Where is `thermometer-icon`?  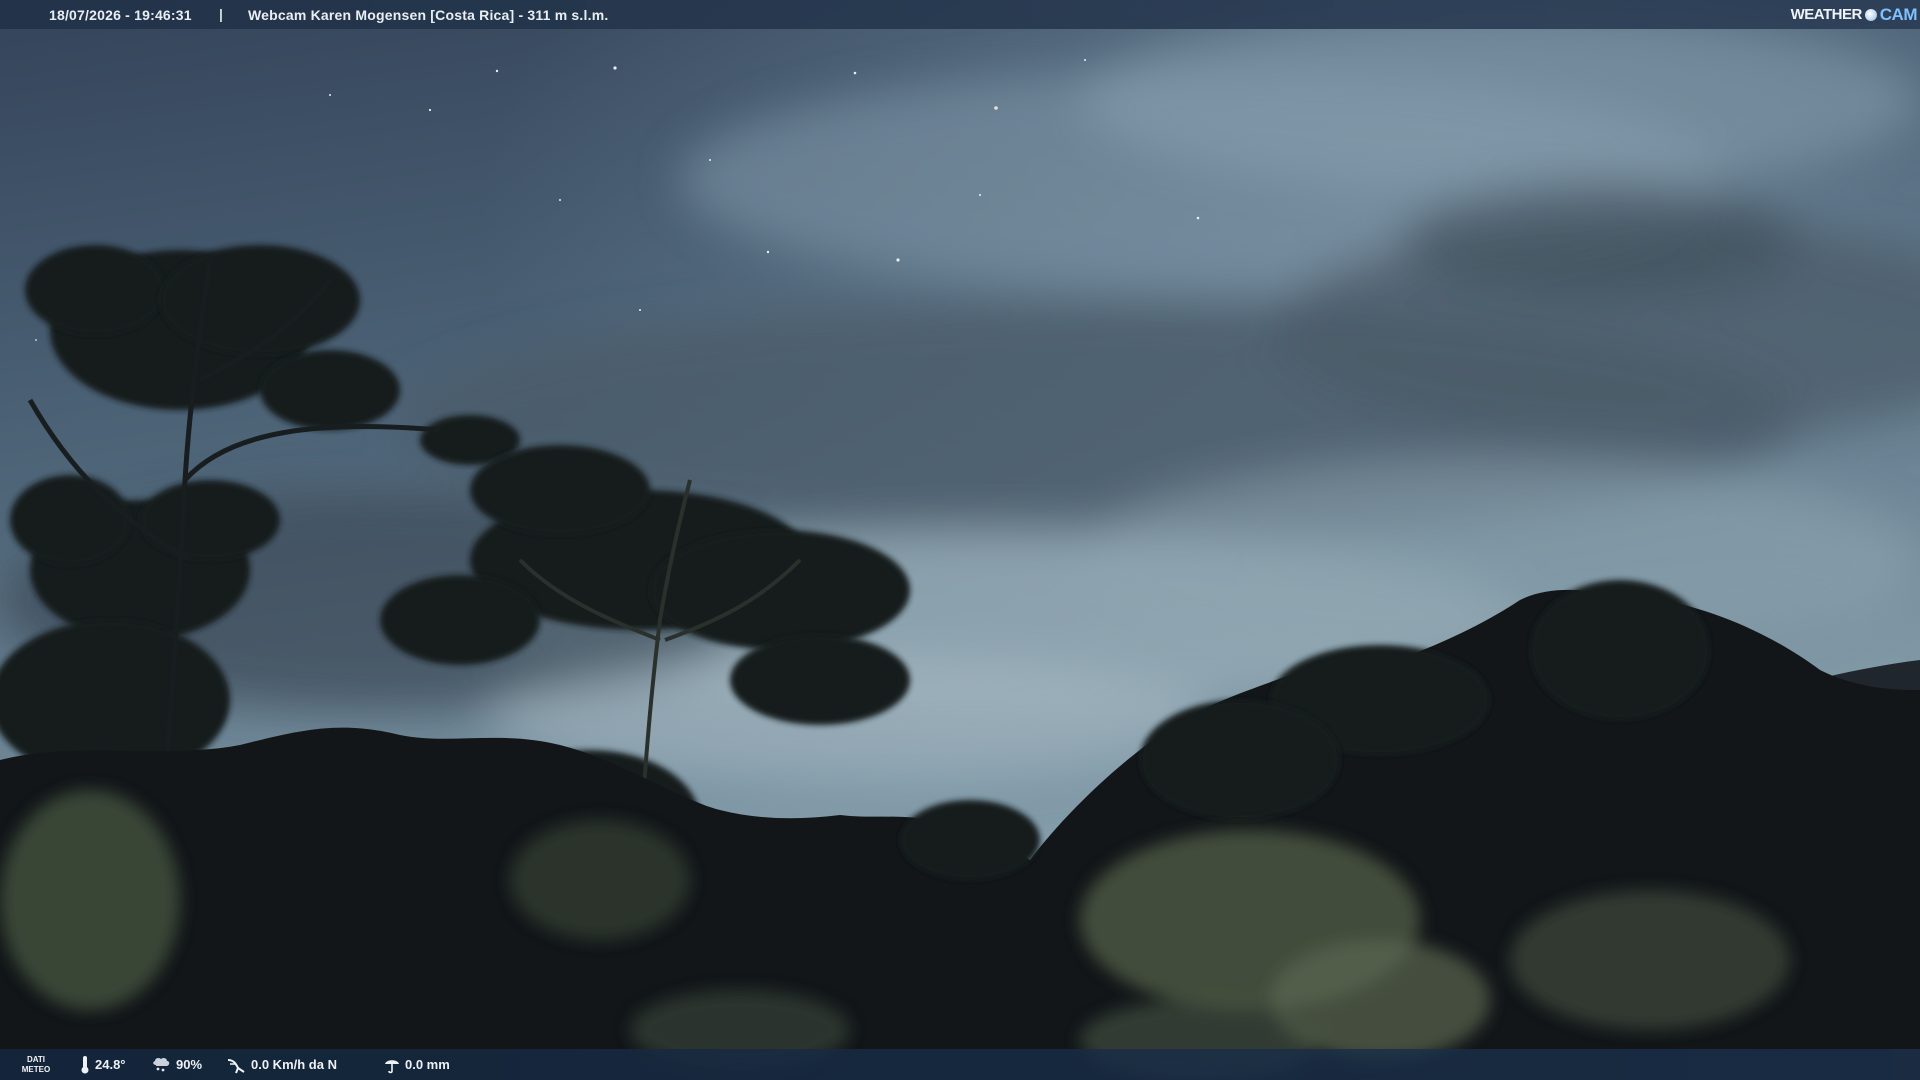
thermometer-icon is located at coordinates (85, 1065).